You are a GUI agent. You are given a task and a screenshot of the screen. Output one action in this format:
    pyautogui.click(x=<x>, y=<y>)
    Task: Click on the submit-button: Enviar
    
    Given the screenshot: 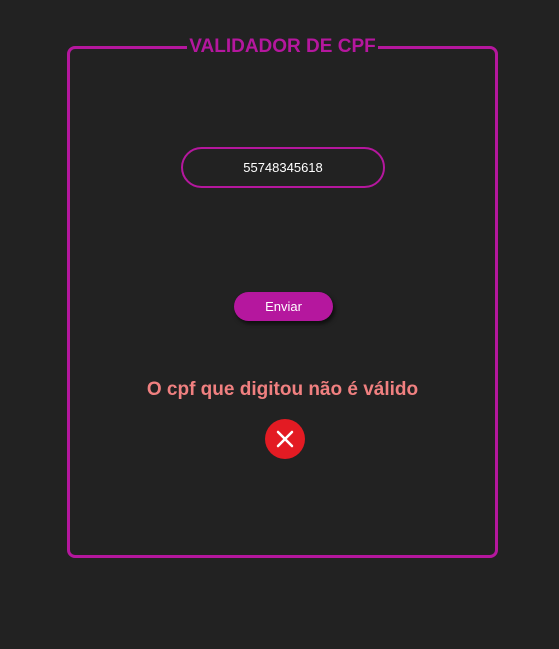 What is the action you would take?
    pyautogui.click(x=283, y=306)
    